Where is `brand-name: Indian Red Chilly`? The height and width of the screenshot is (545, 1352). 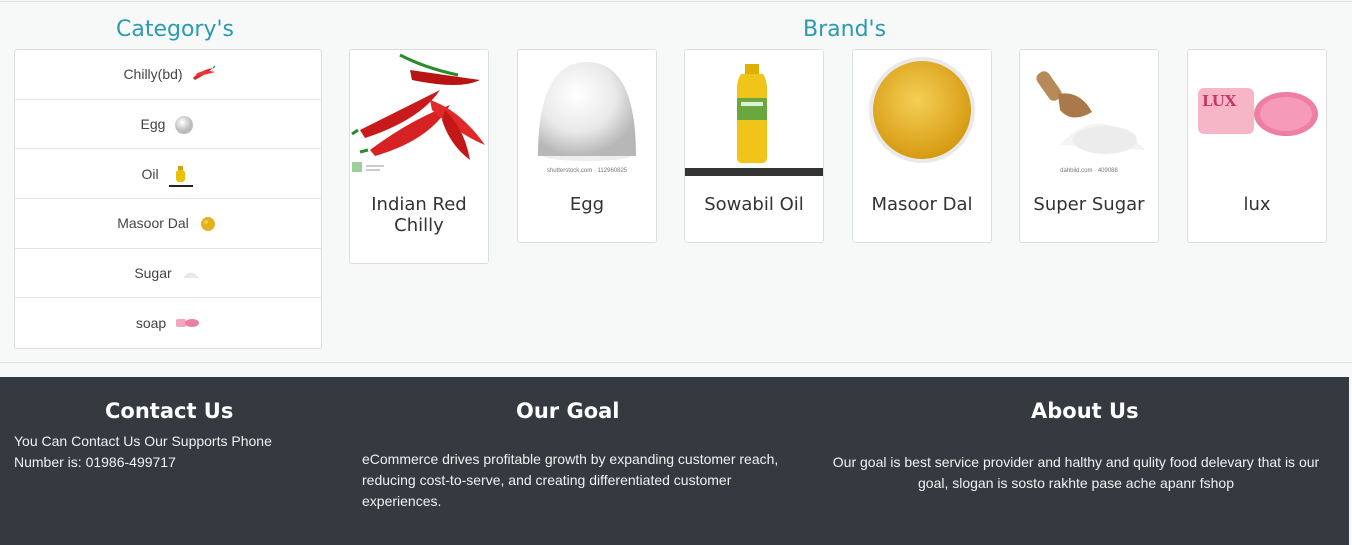 brand-name: Indian Red Chilly is located at coordinates (419, 215).